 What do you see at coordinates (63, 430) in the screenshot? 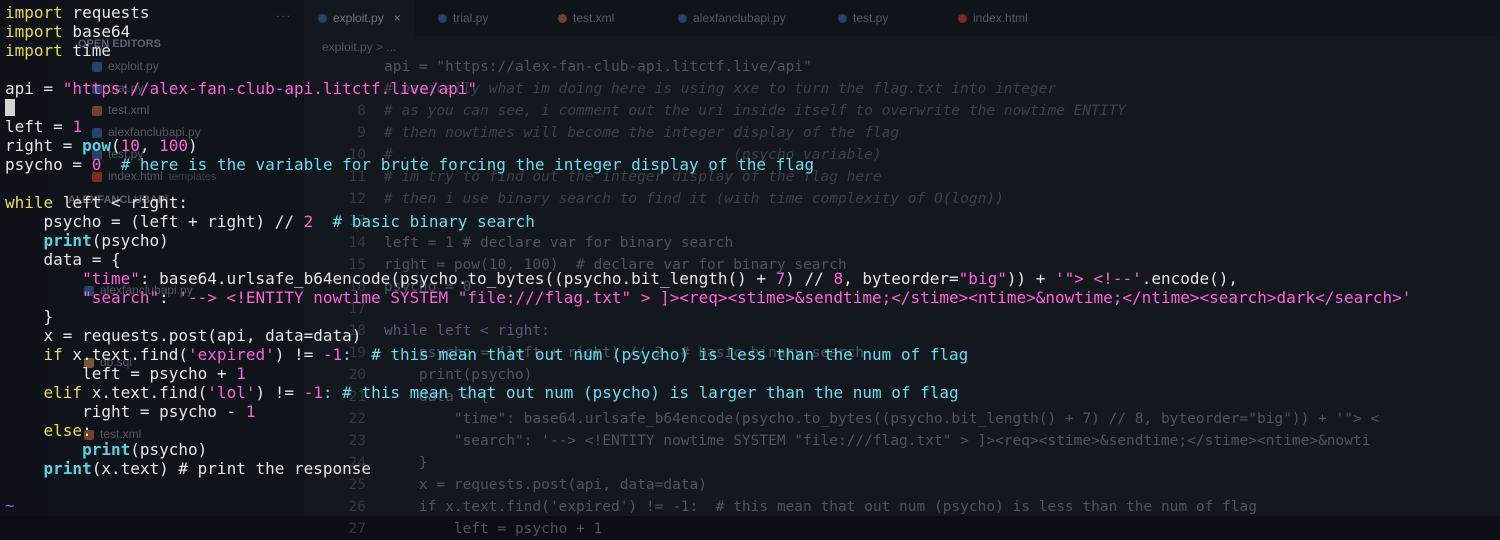
I see `keyword-token: else` at bounding box center [63, 430].